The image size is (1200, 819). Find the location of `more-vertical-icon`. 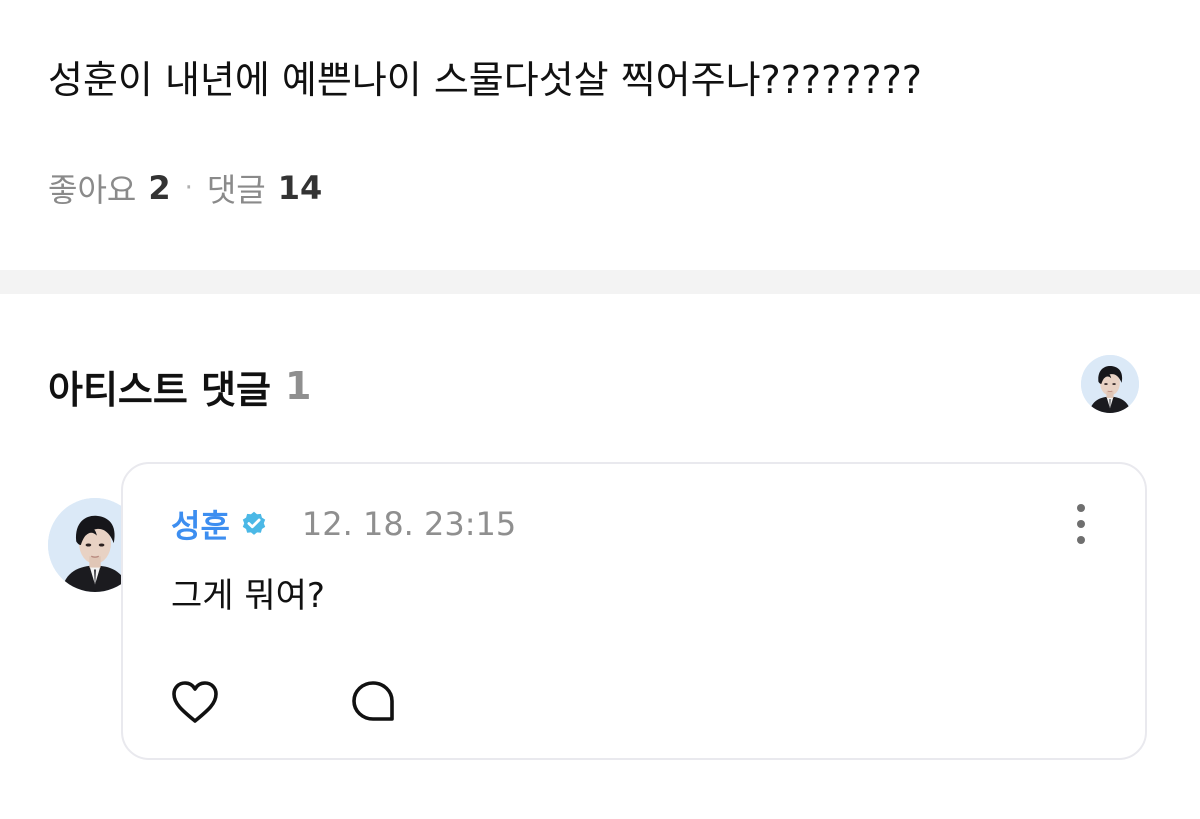

more-vertical-icon is located at coordinates (1081, 524).